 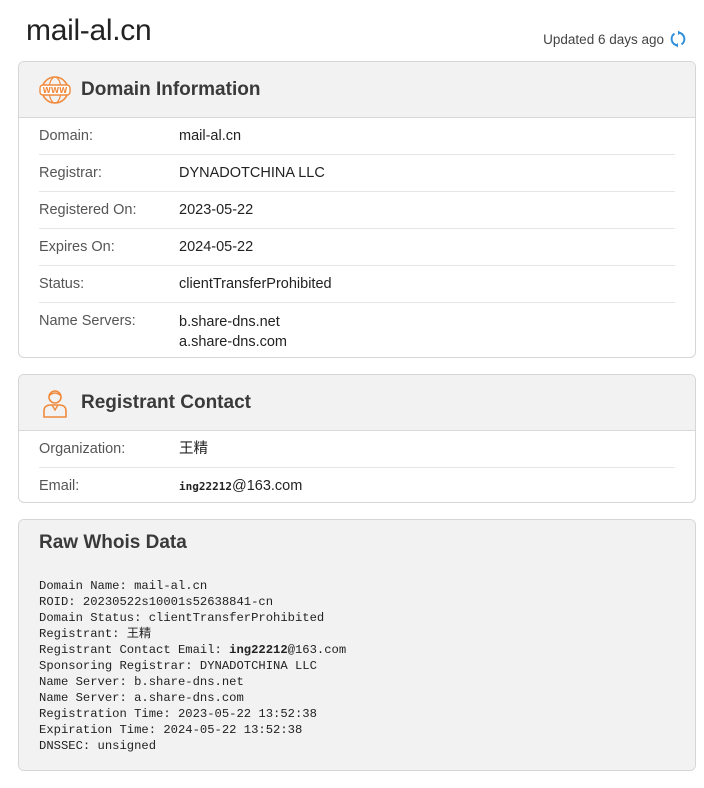 I want to click on domain-information-header: WWW Domain Information, so click(x=357, y=90).